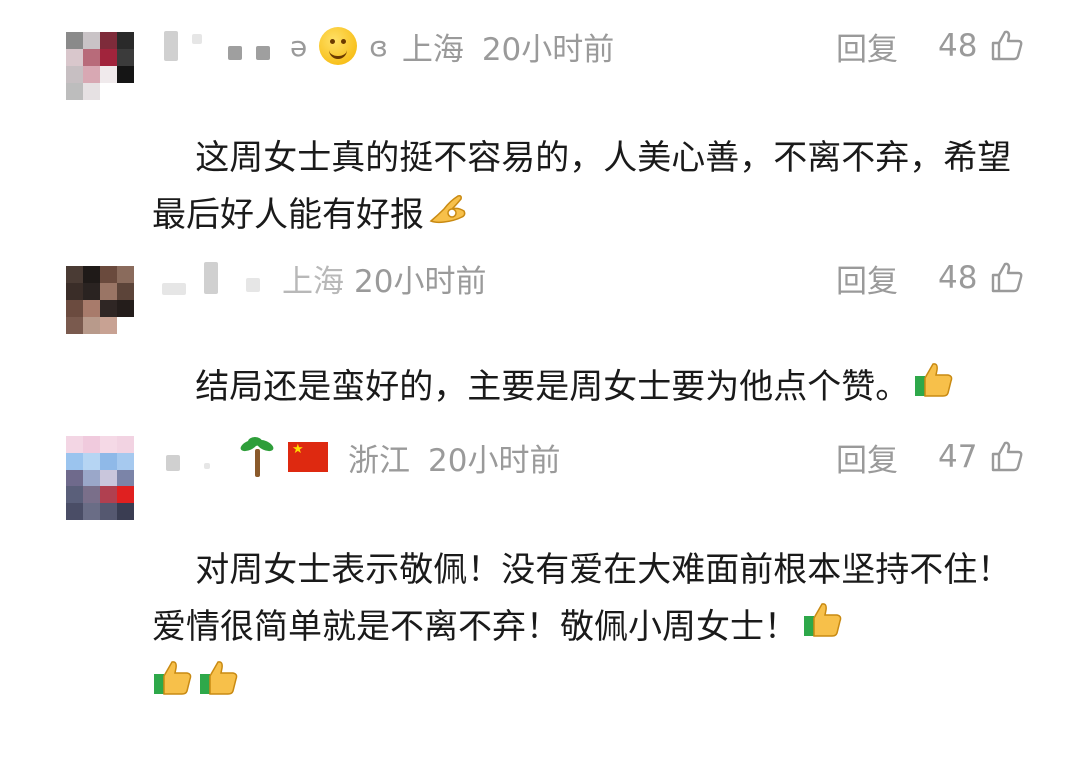 The width and height of the screenshot is (1080, 773). I want to click on nickname-char: ə, so click(299, 46).